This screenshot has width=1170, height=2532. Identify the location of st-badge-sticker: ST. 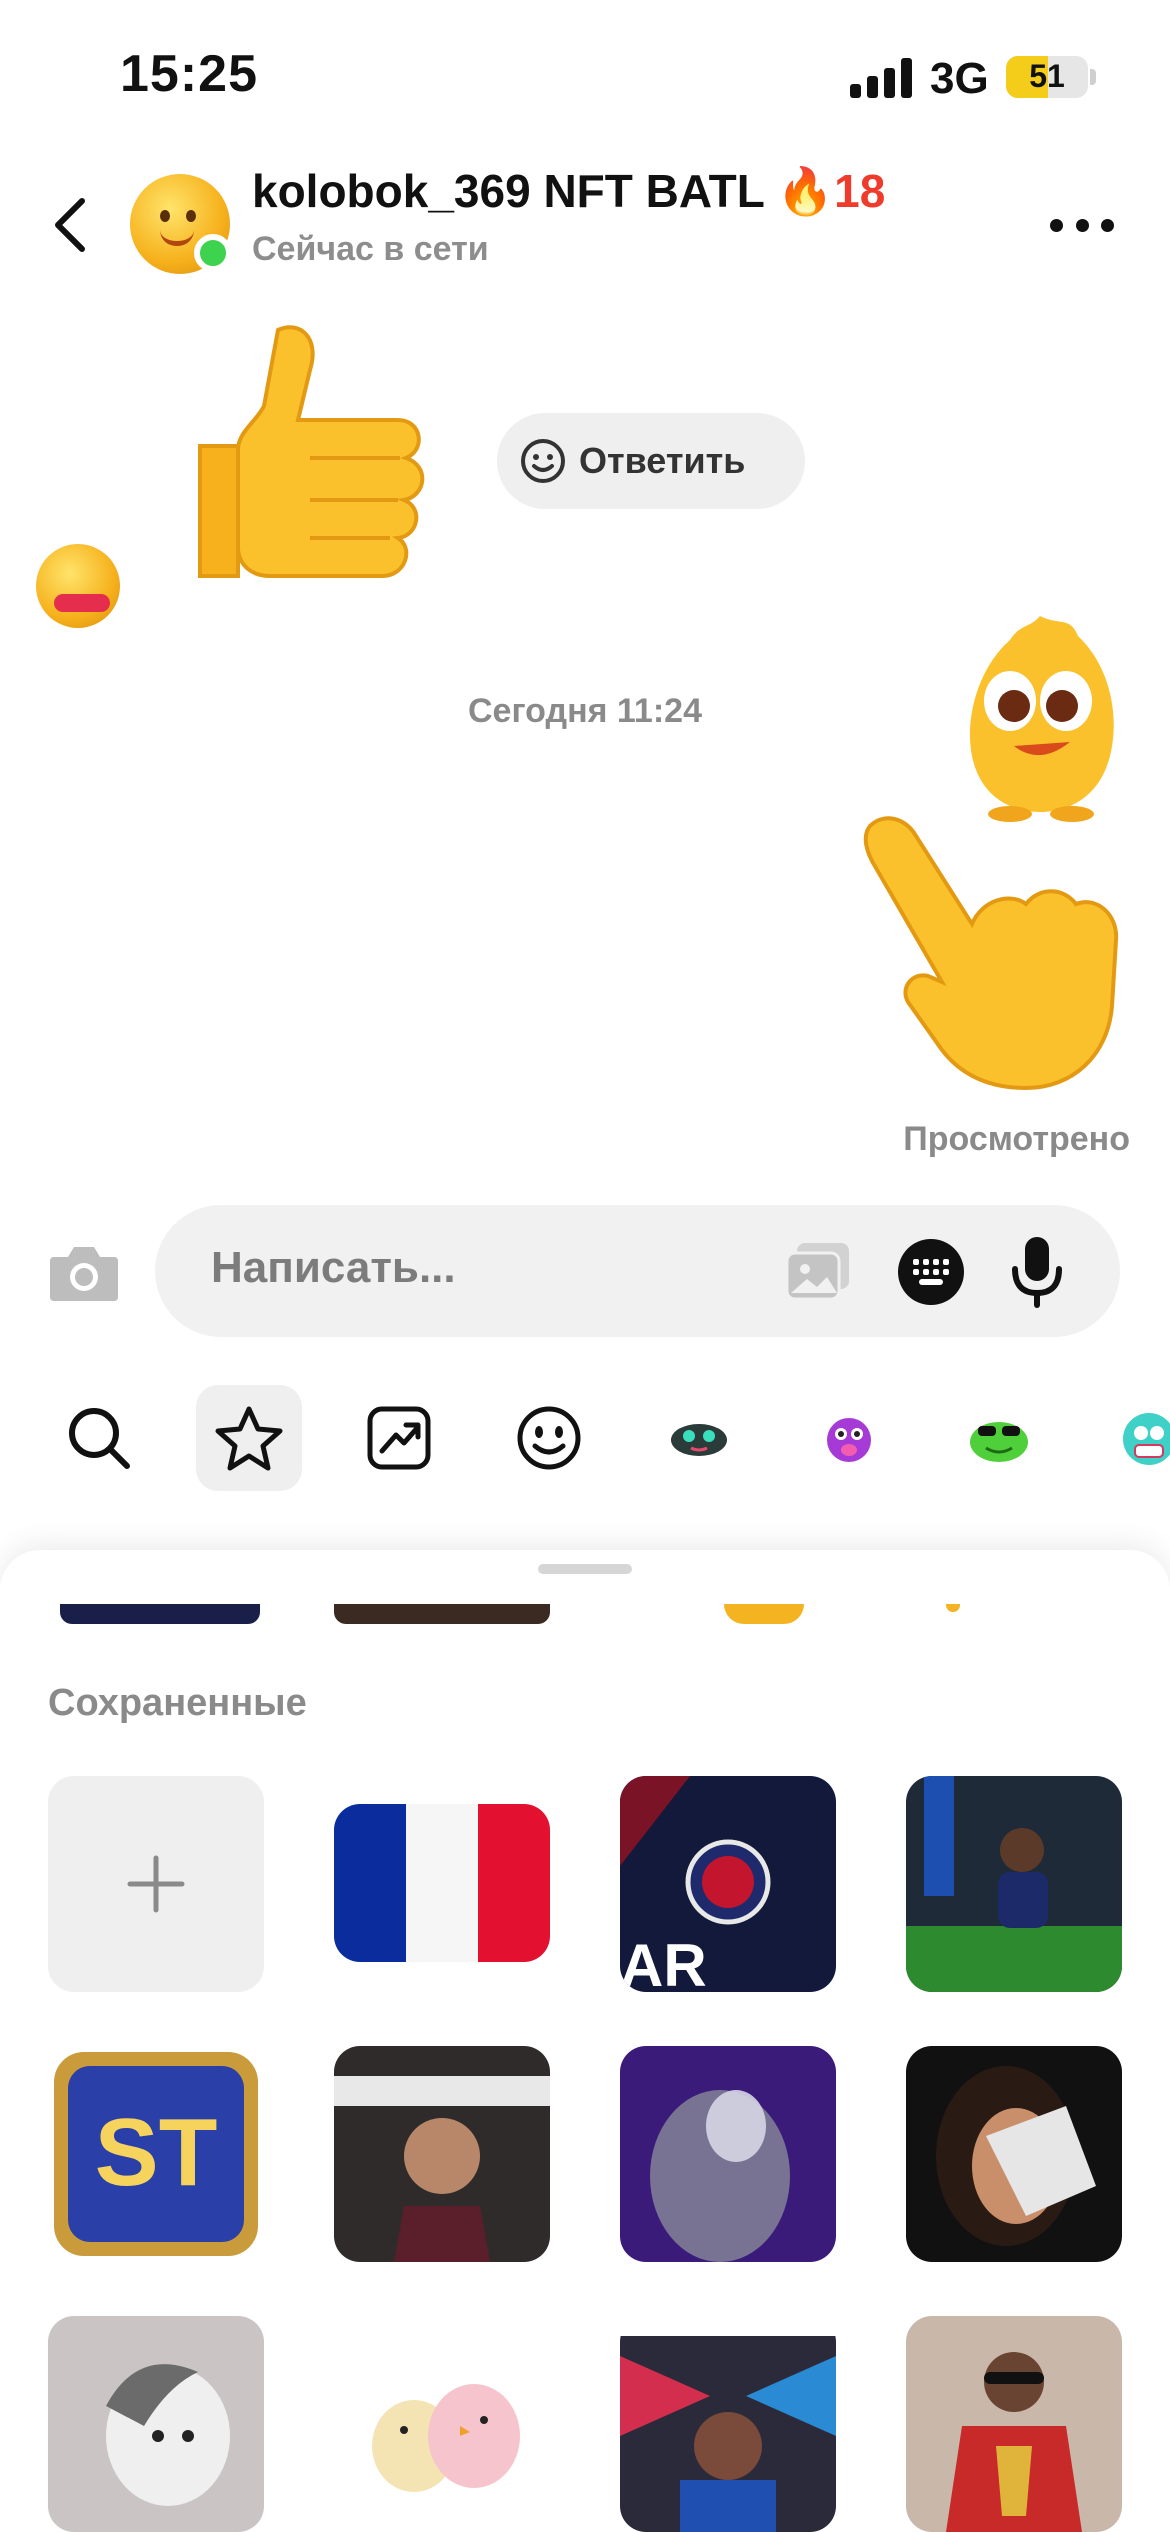
(156, 2154).